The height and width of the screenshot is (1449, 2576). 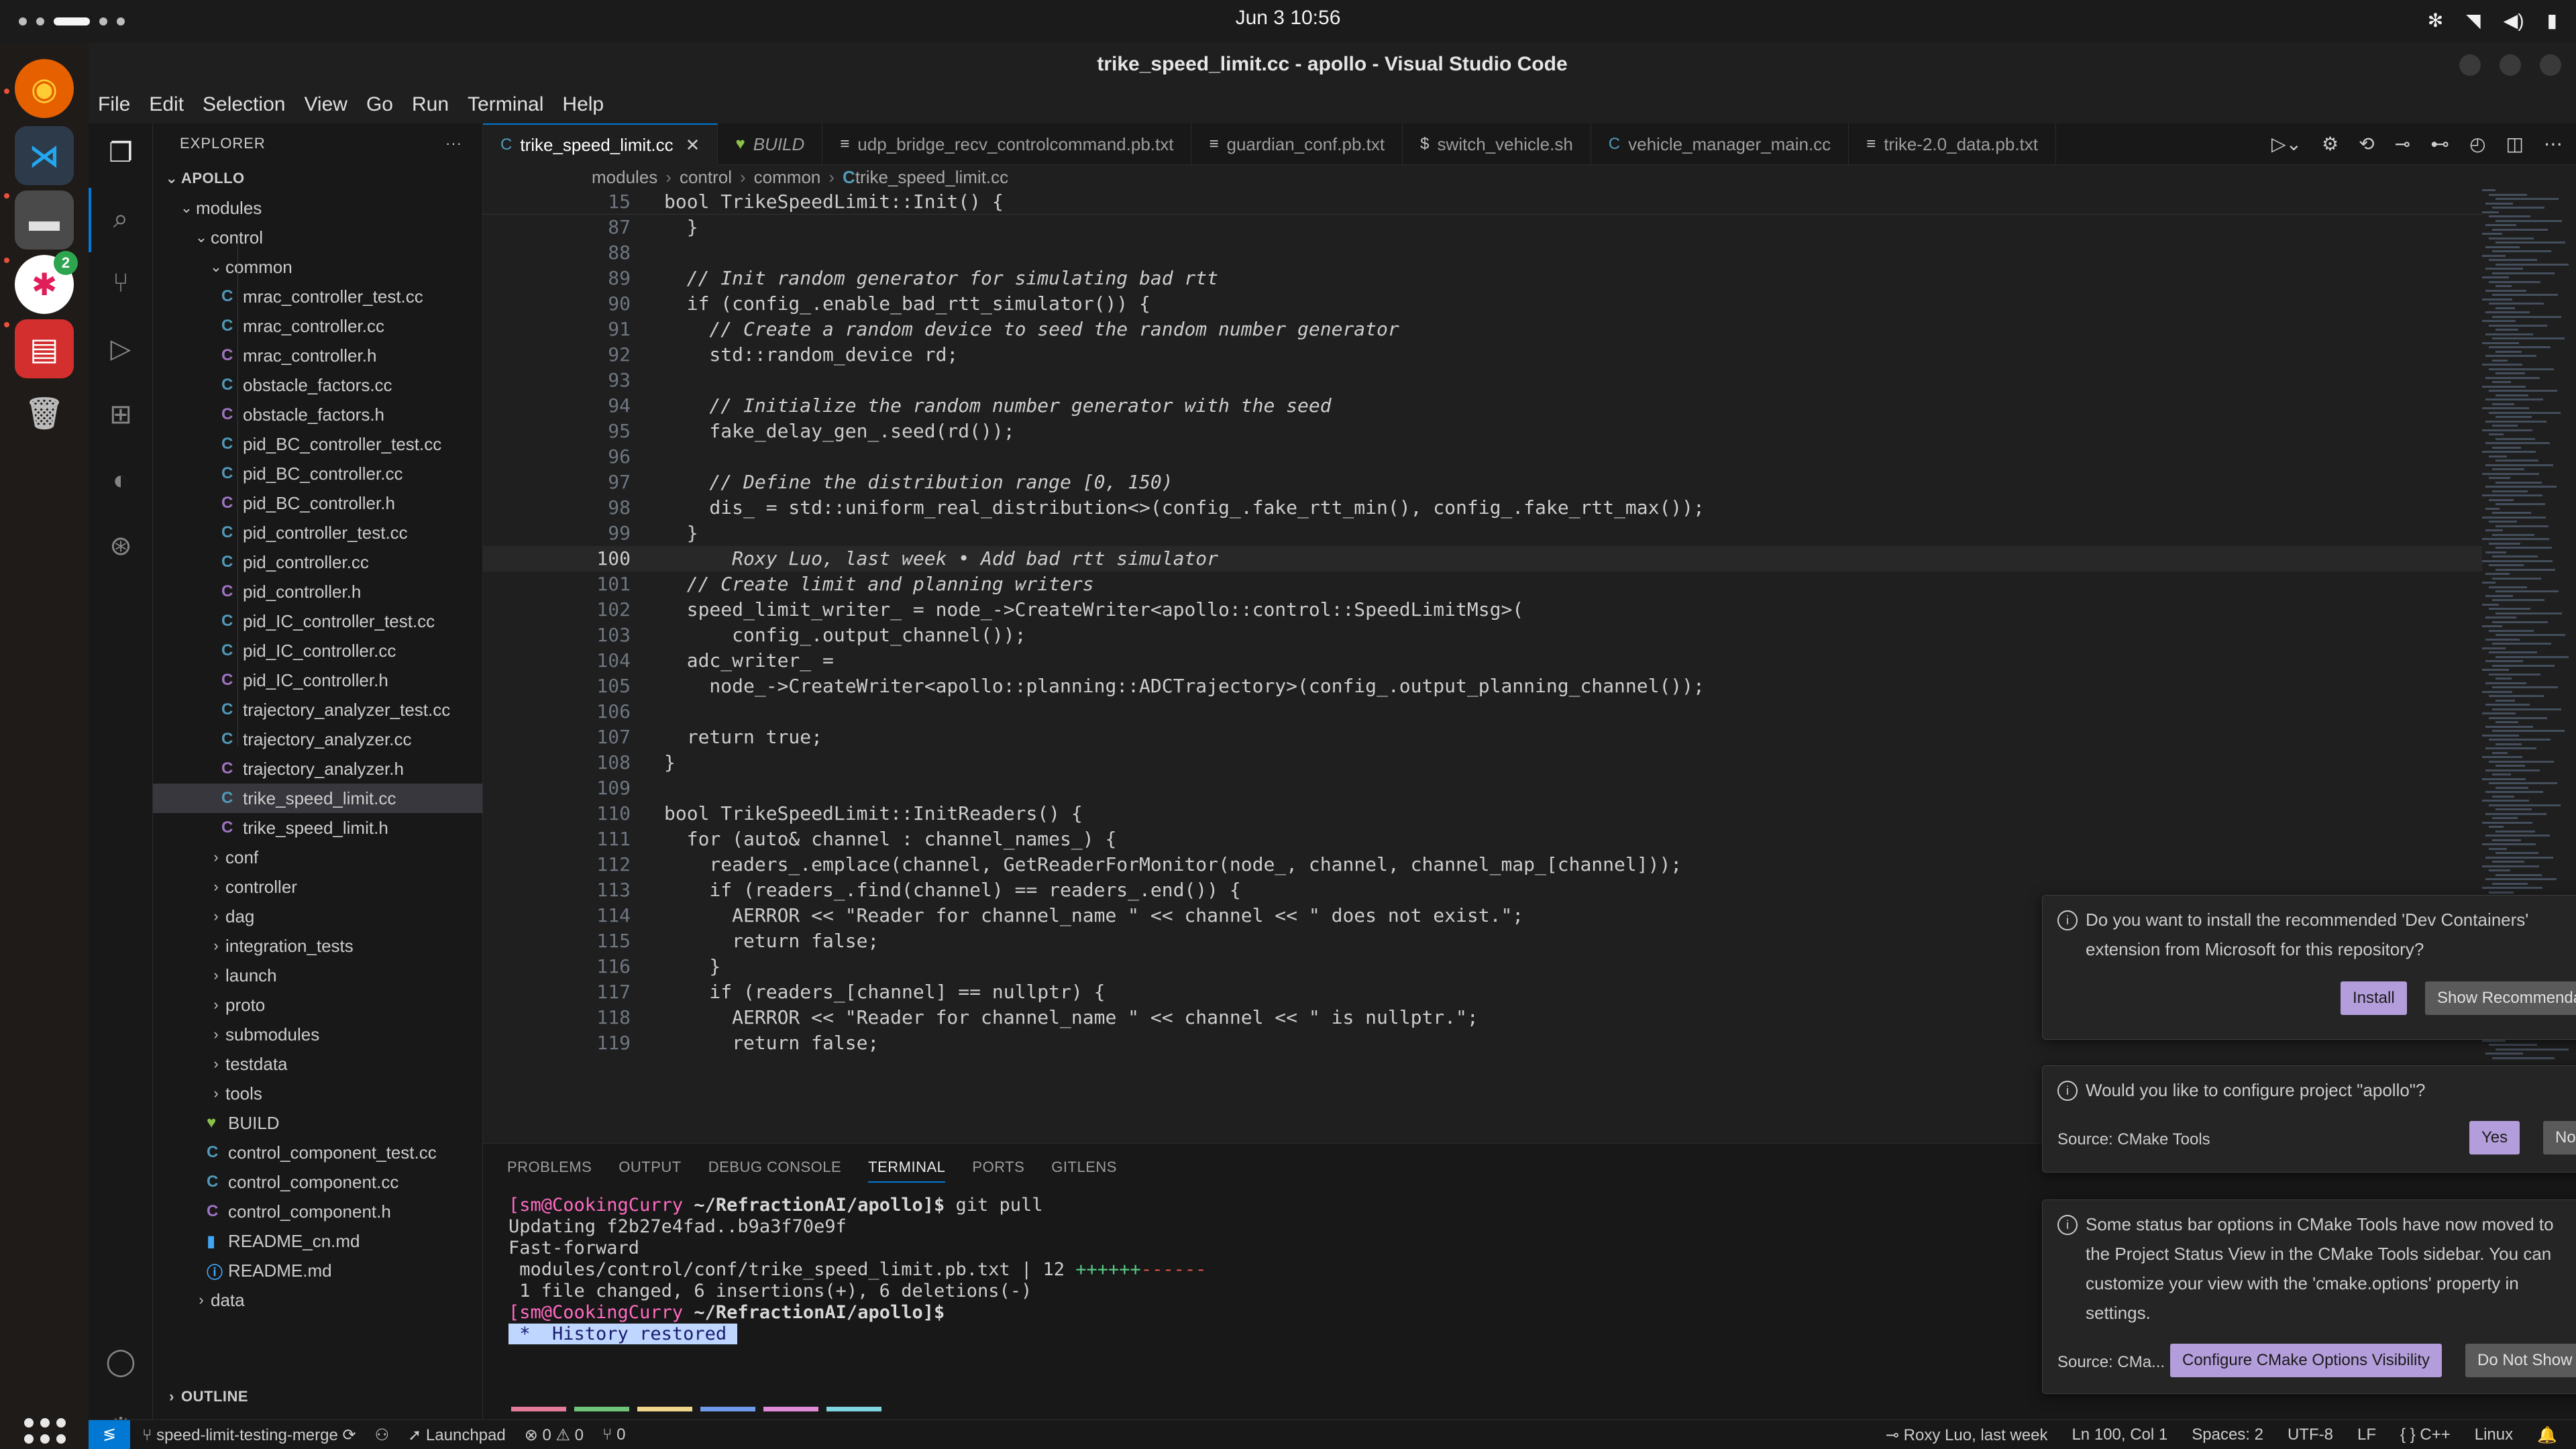 What do you see at coordinates (770, 144) in the screenshot?
I see `editor-tab: ♥ BUILD` at bounding box center [770, 144].